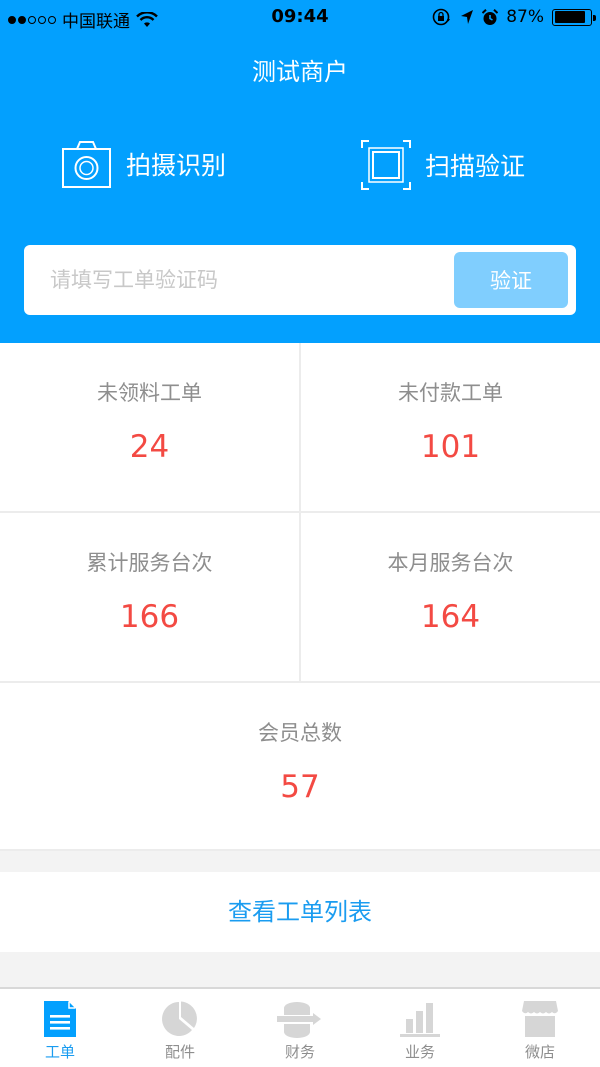  What do you see at coordinates (539, 1052) in the screenshot?
I see `tab-label: 微店` at bounding box center [539, 1052].